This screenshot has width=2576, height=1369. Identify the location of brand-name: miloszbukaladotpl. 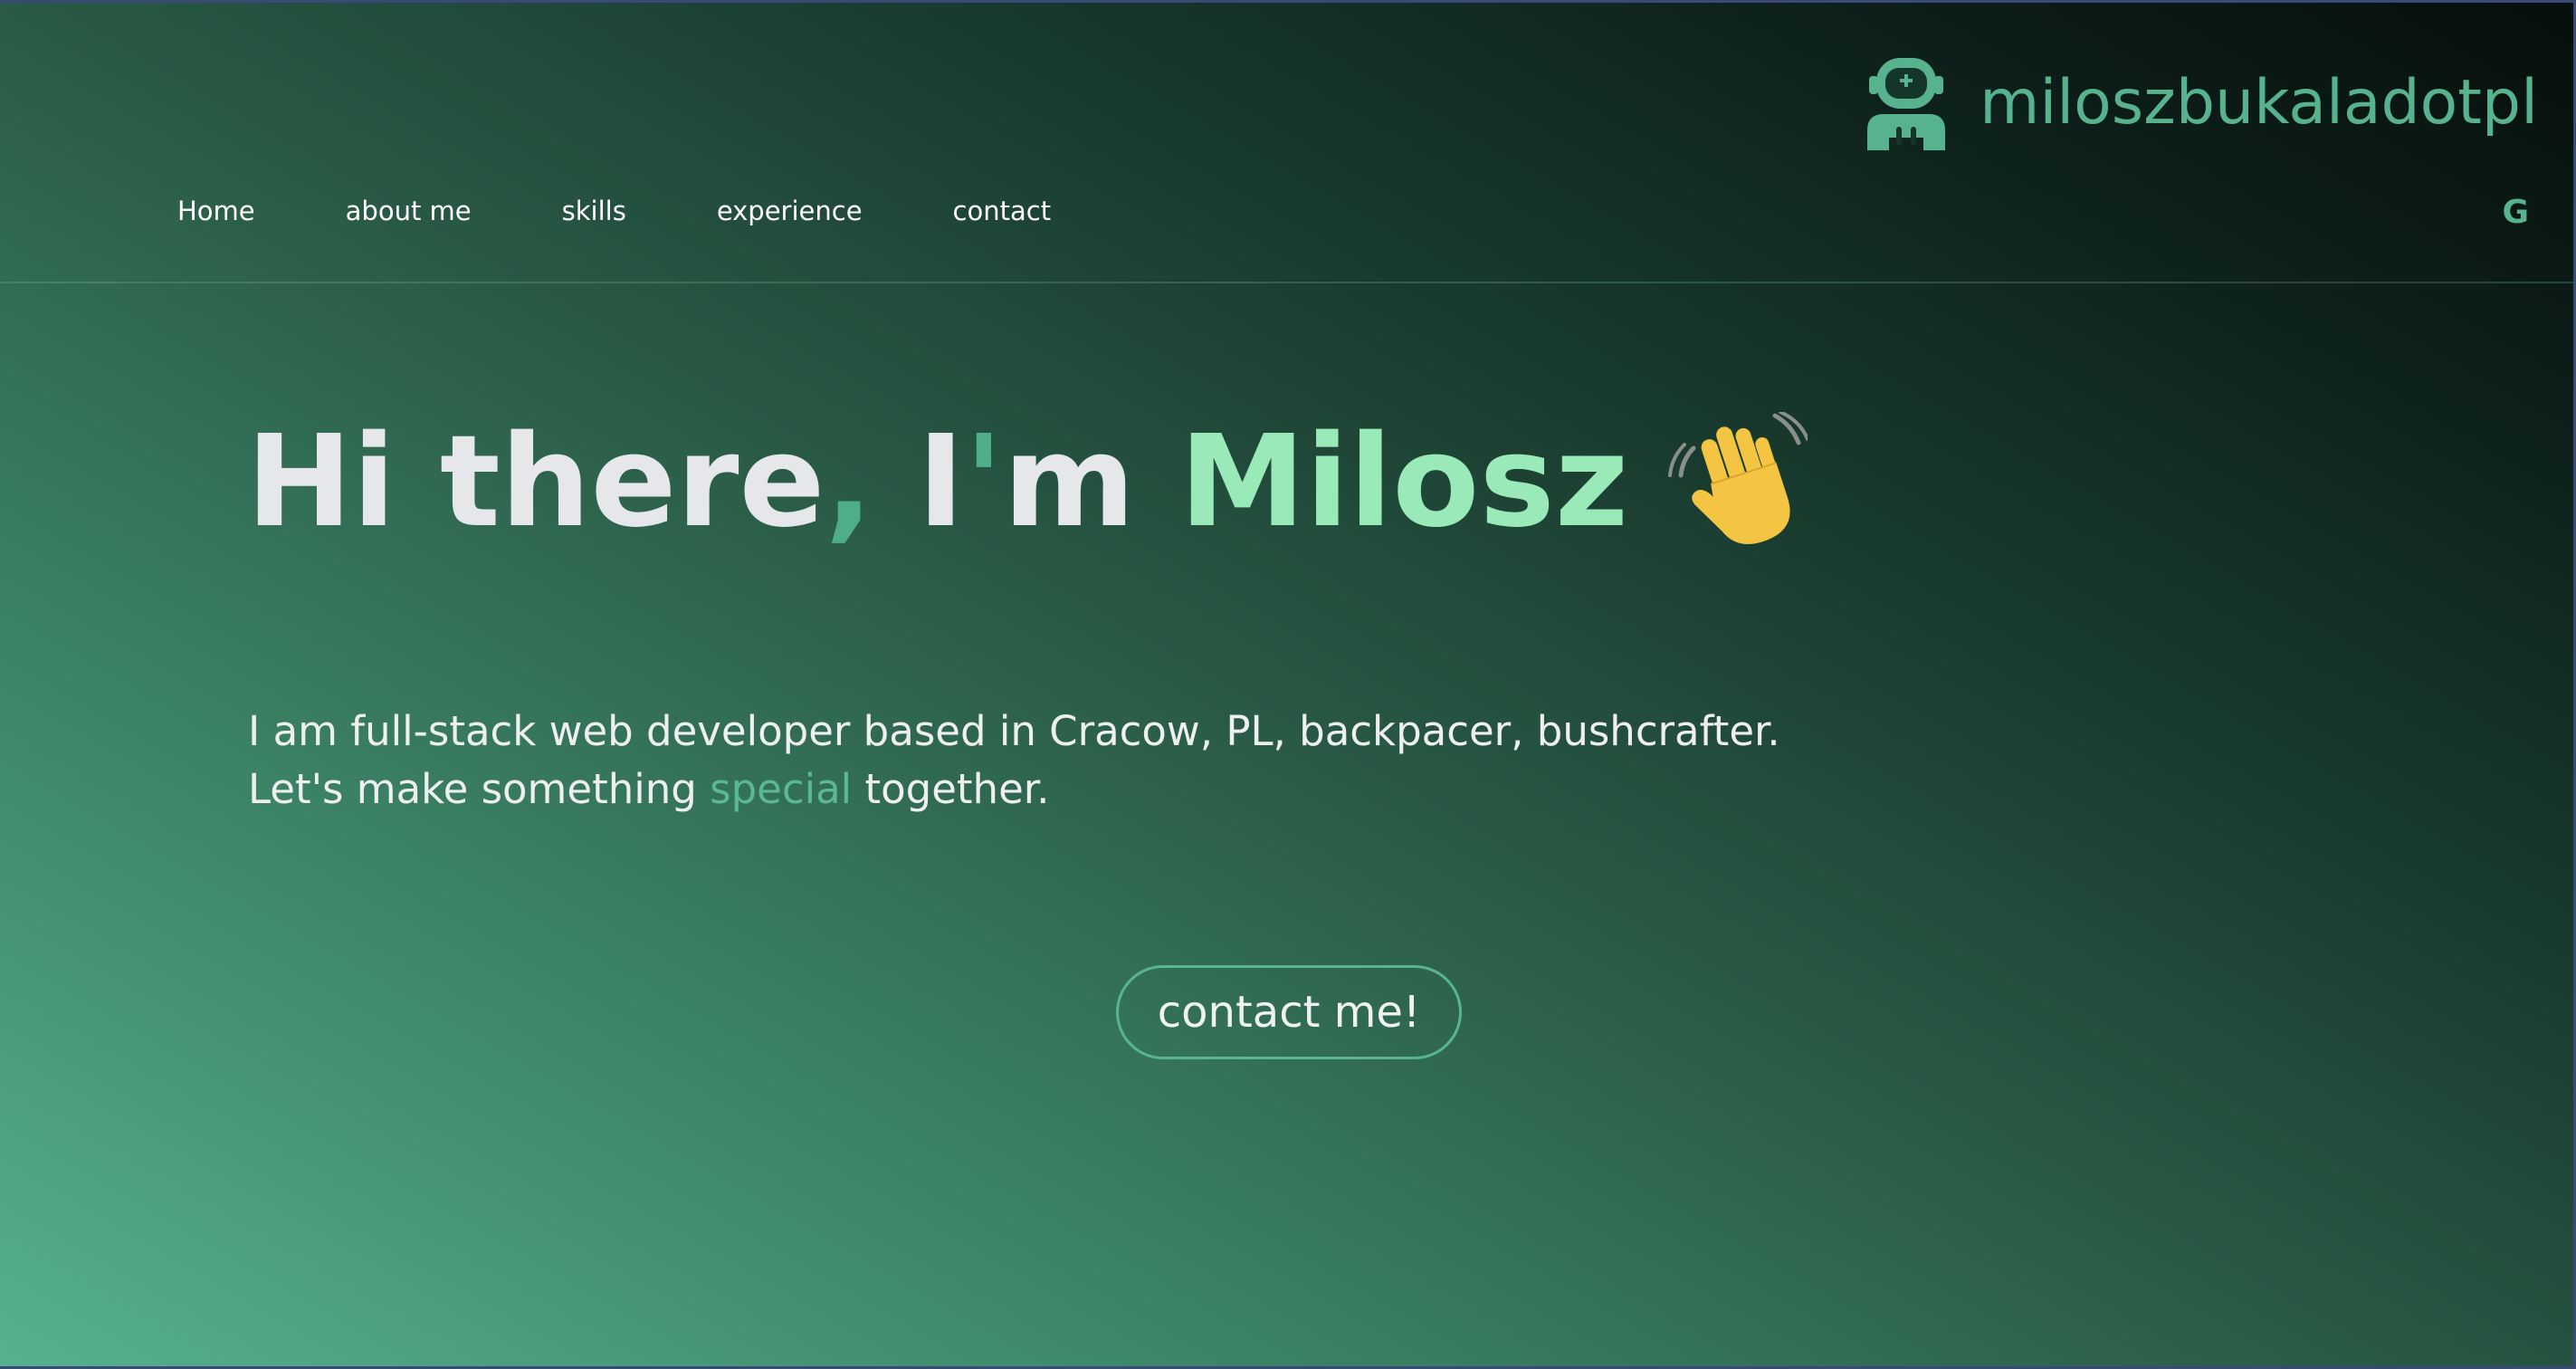
(2259, 103).